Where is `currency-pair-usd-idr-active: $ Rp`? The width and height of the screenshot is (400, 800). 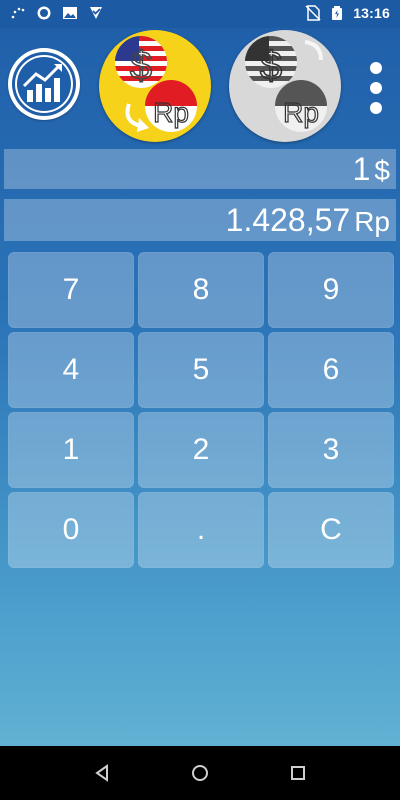 currency-pair-usd-idr-active: $ Rp is located at coordinates (155, 86).